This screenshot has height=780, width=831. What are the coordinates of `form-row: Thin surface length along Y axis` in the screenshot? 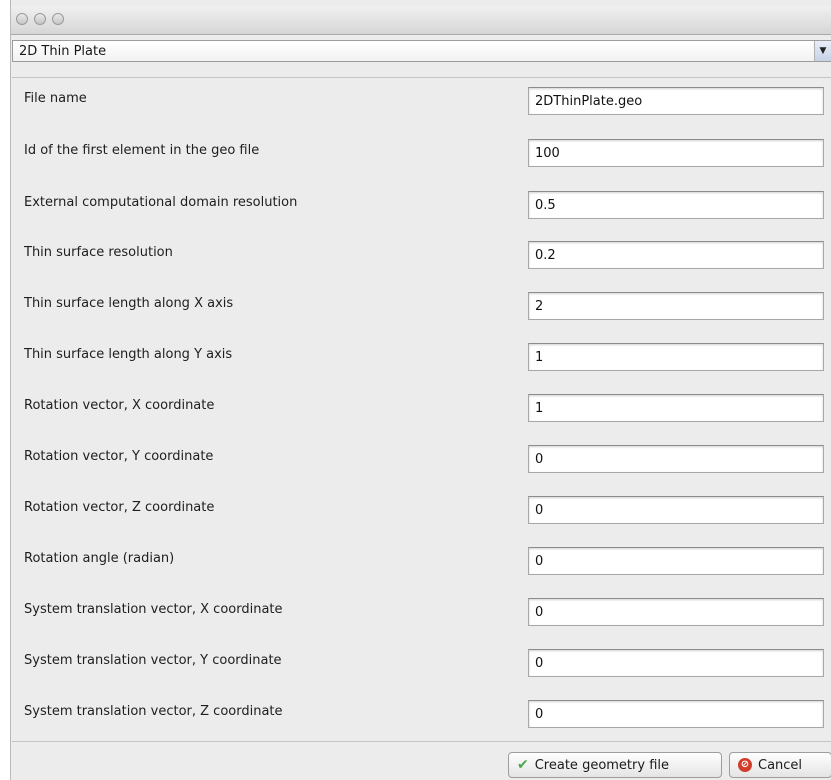 It's located at (421, 355).